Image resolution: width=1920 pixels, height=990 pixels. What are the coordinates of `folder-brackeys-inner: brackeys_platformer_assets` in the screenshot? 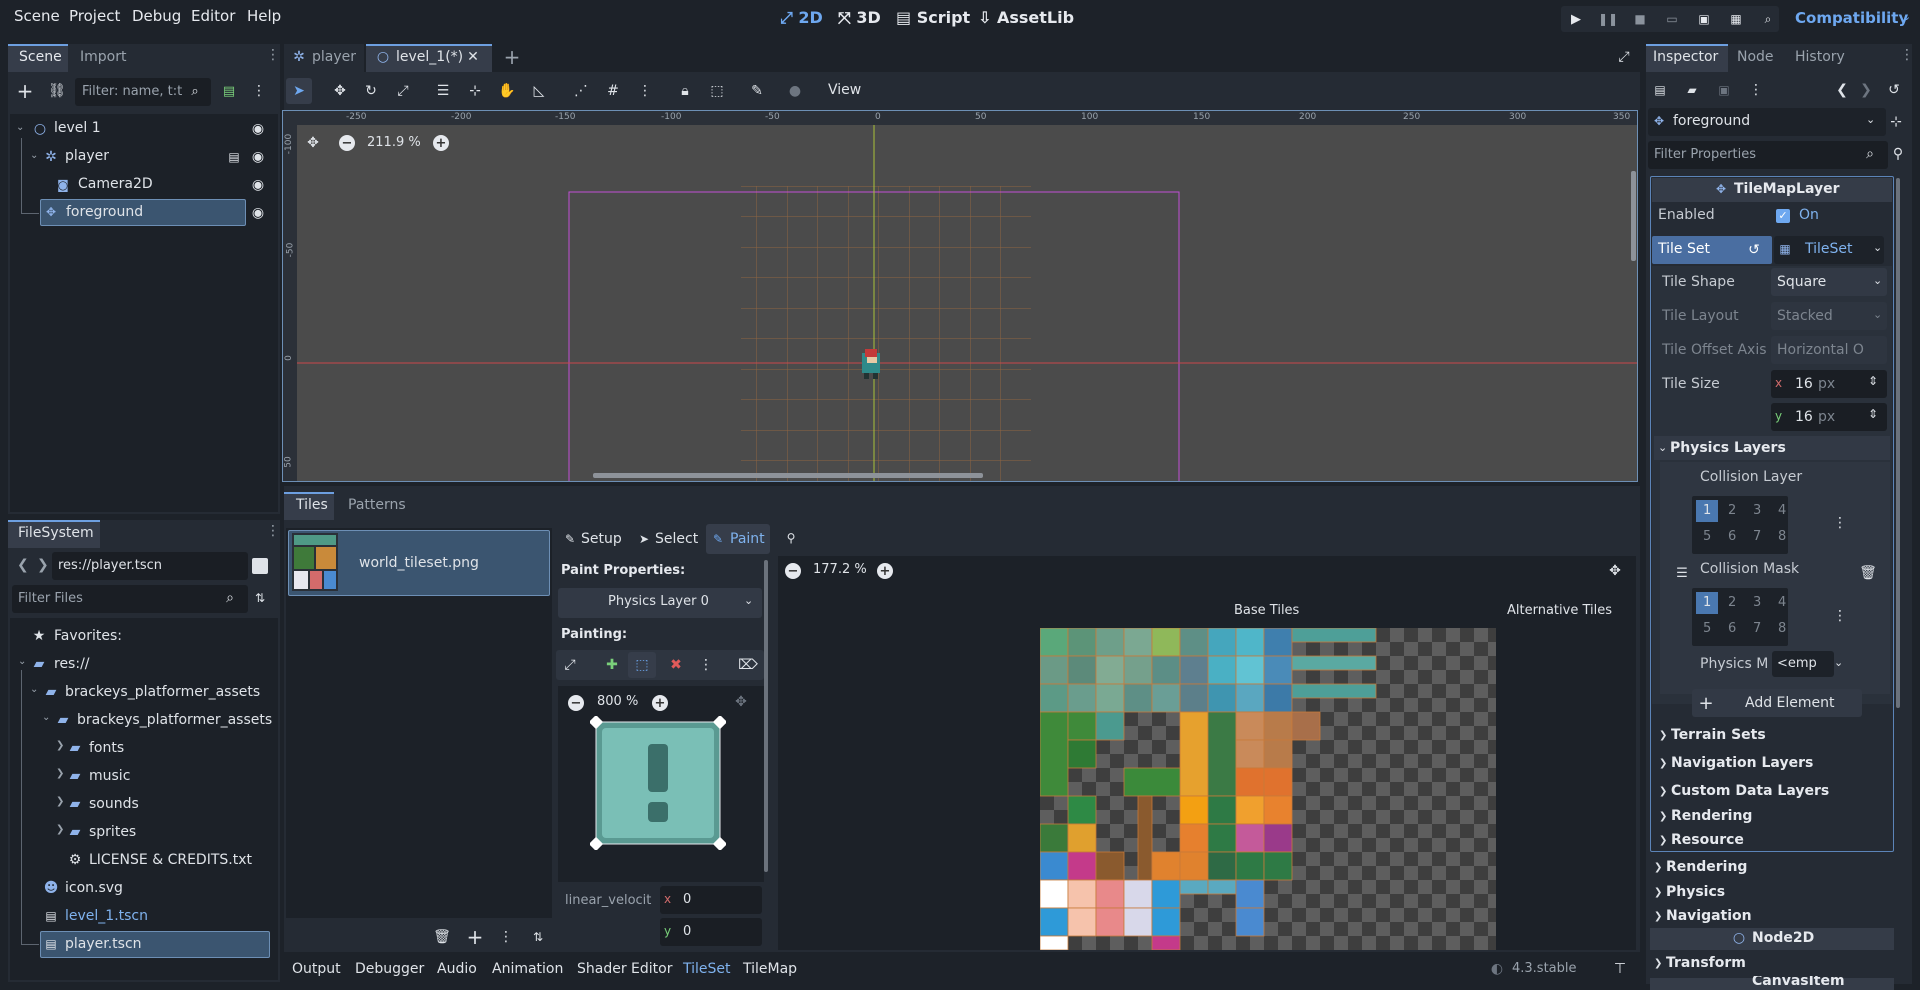 It's located at (174, 720).